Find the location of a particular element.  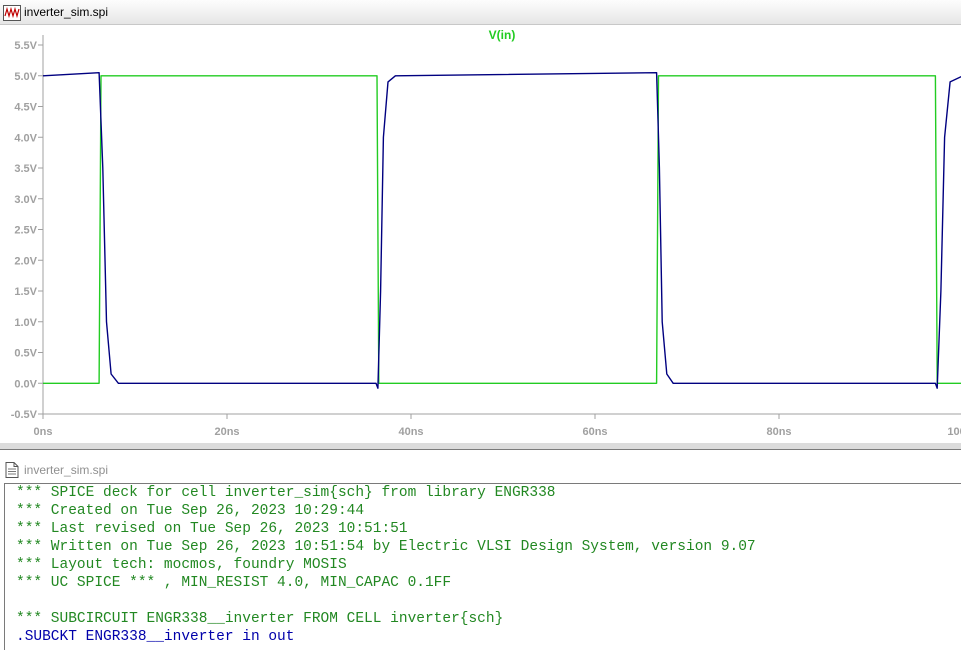

x-tick-label: 0ns is located at coordinates (43, 432).